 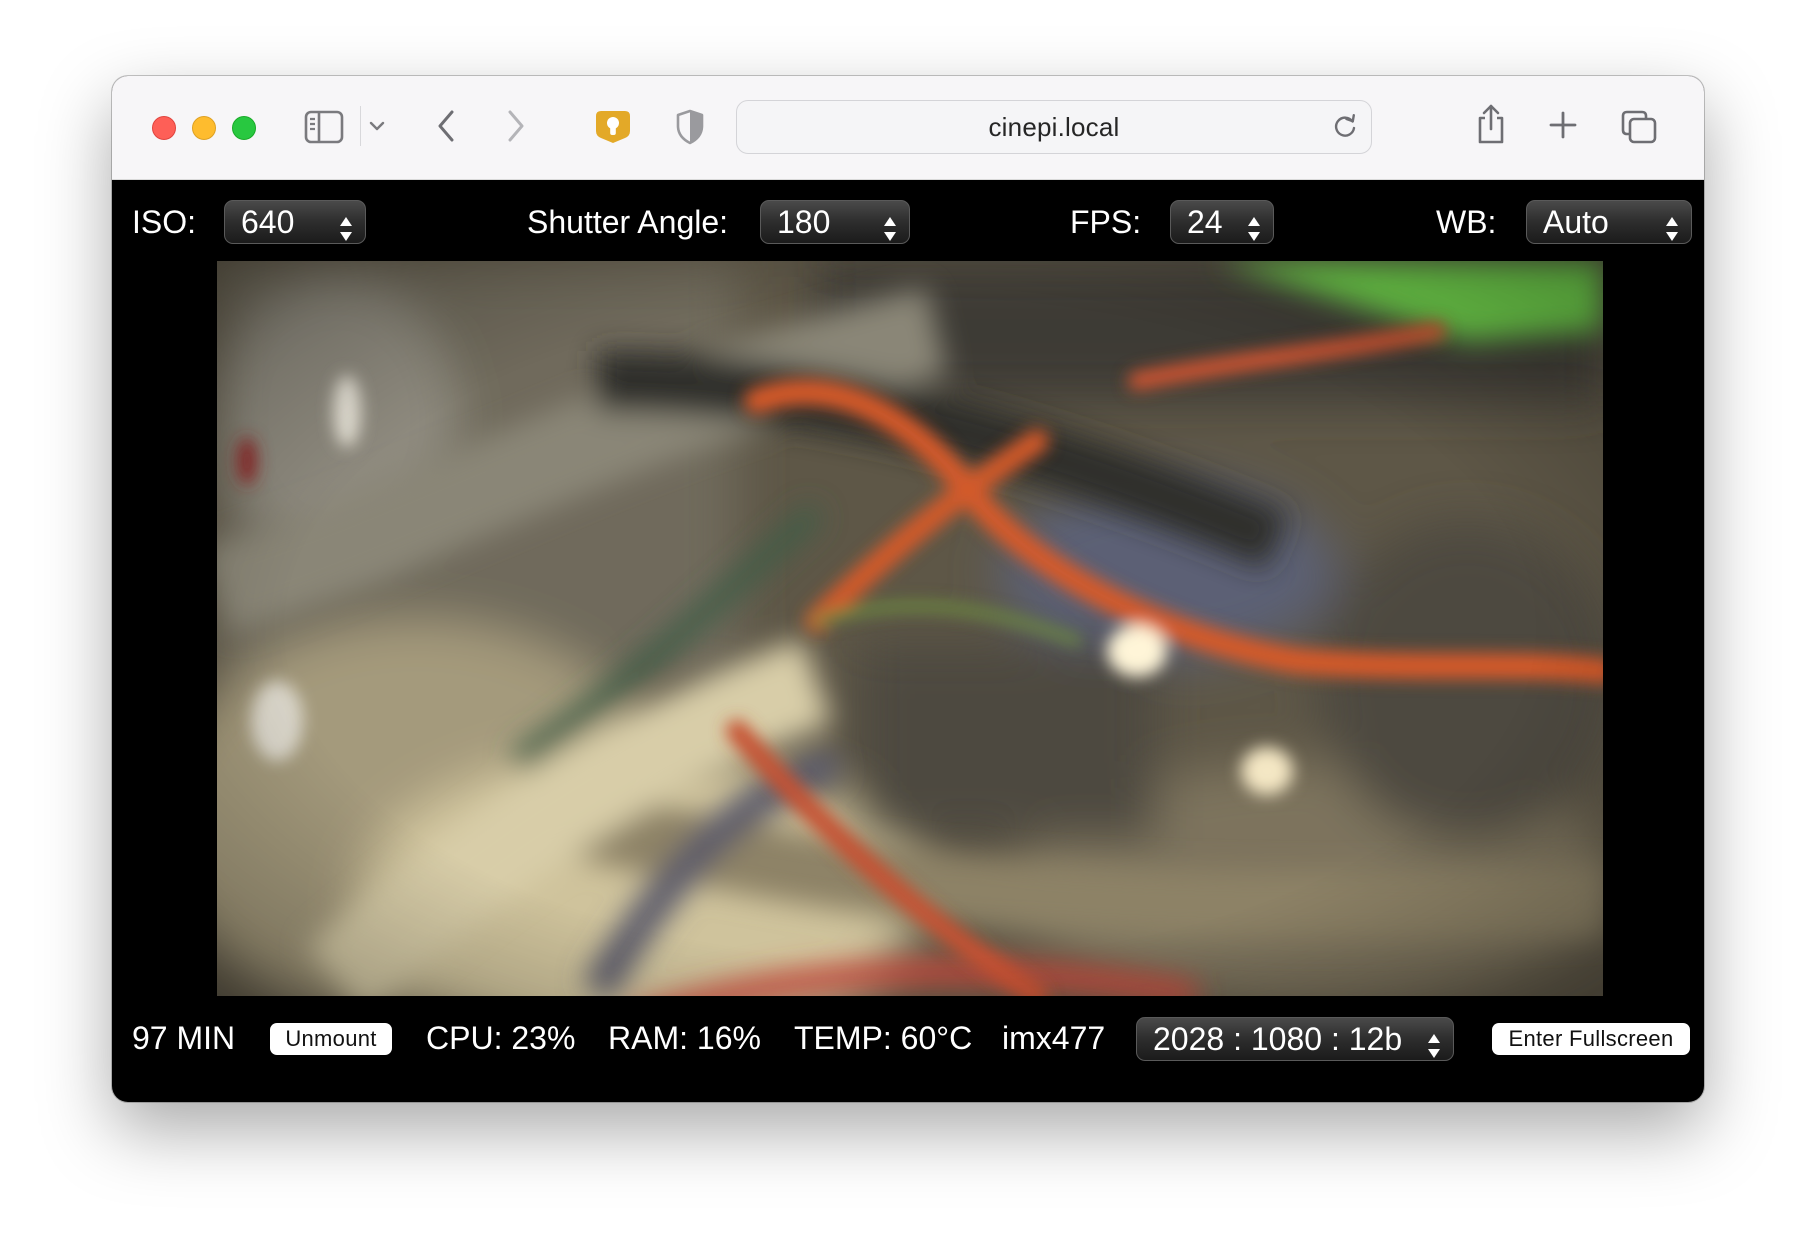 What do you see at coordinates (613, 127) in the screenshot?
I see `keyhole-icon` at bounding box center [613, 127].